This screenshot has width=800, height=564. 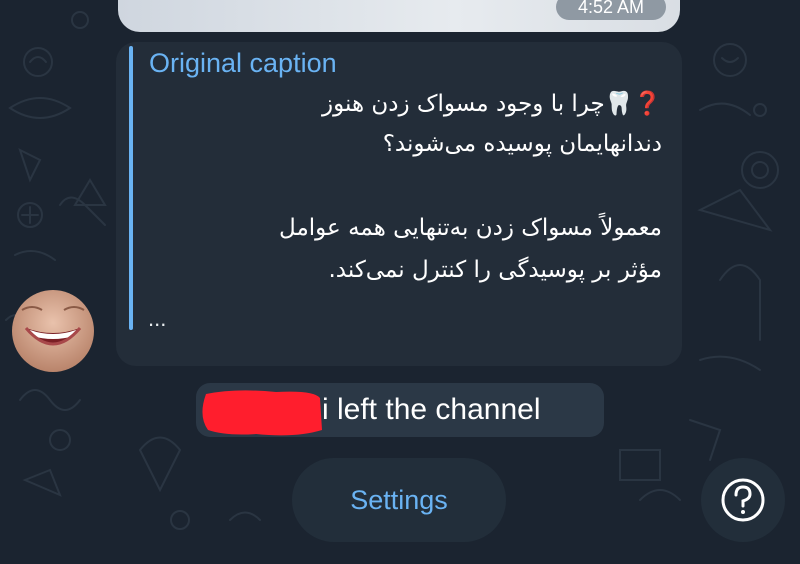 I want to click on service-message-text: i left the channel, so click(x=431, y=409).